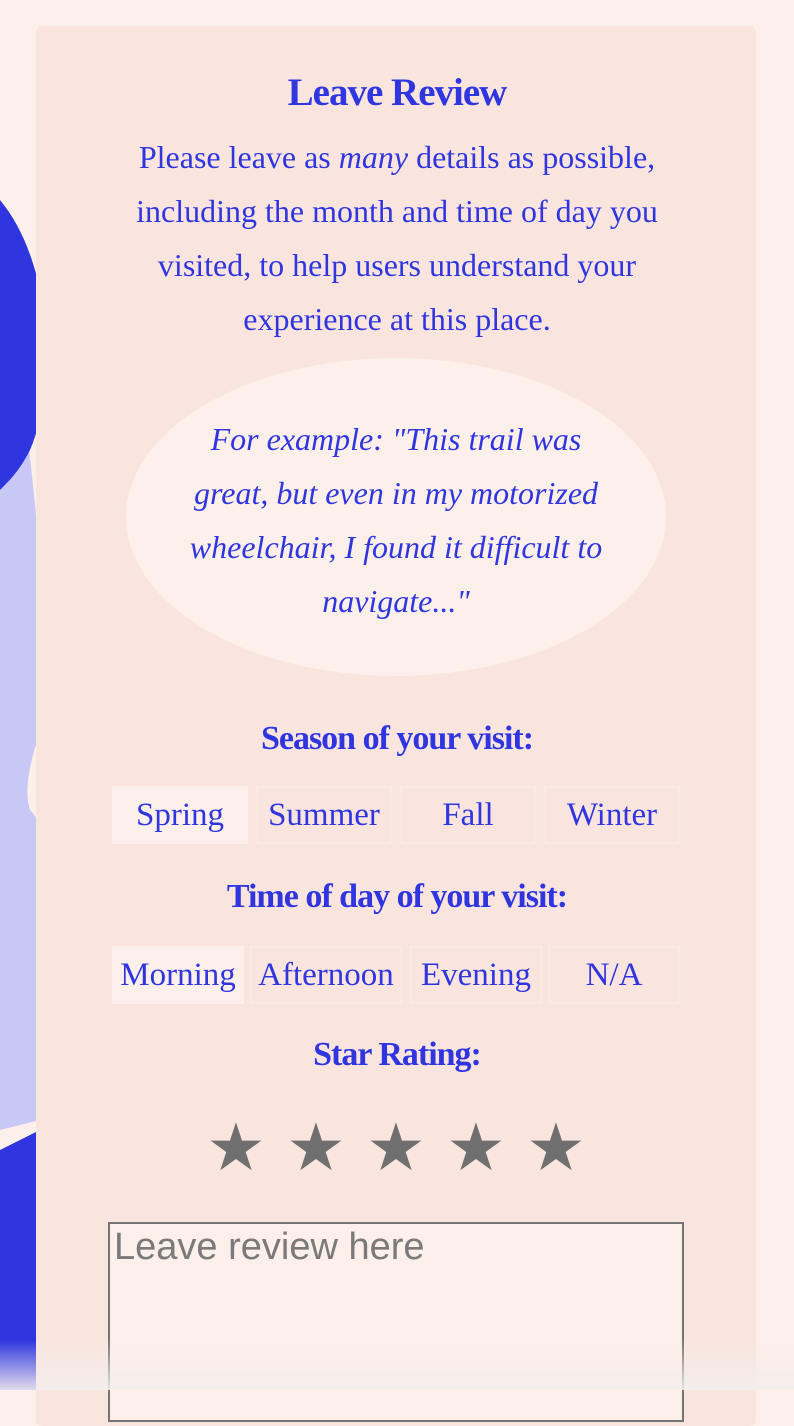 Image resolution: width=794 pixels, height=1426 pixels. What do you see at coordinates (397, 1054) in the screenshot?
I see `star-rating-label: Star Rating:` at bounding box center [397, 1054].